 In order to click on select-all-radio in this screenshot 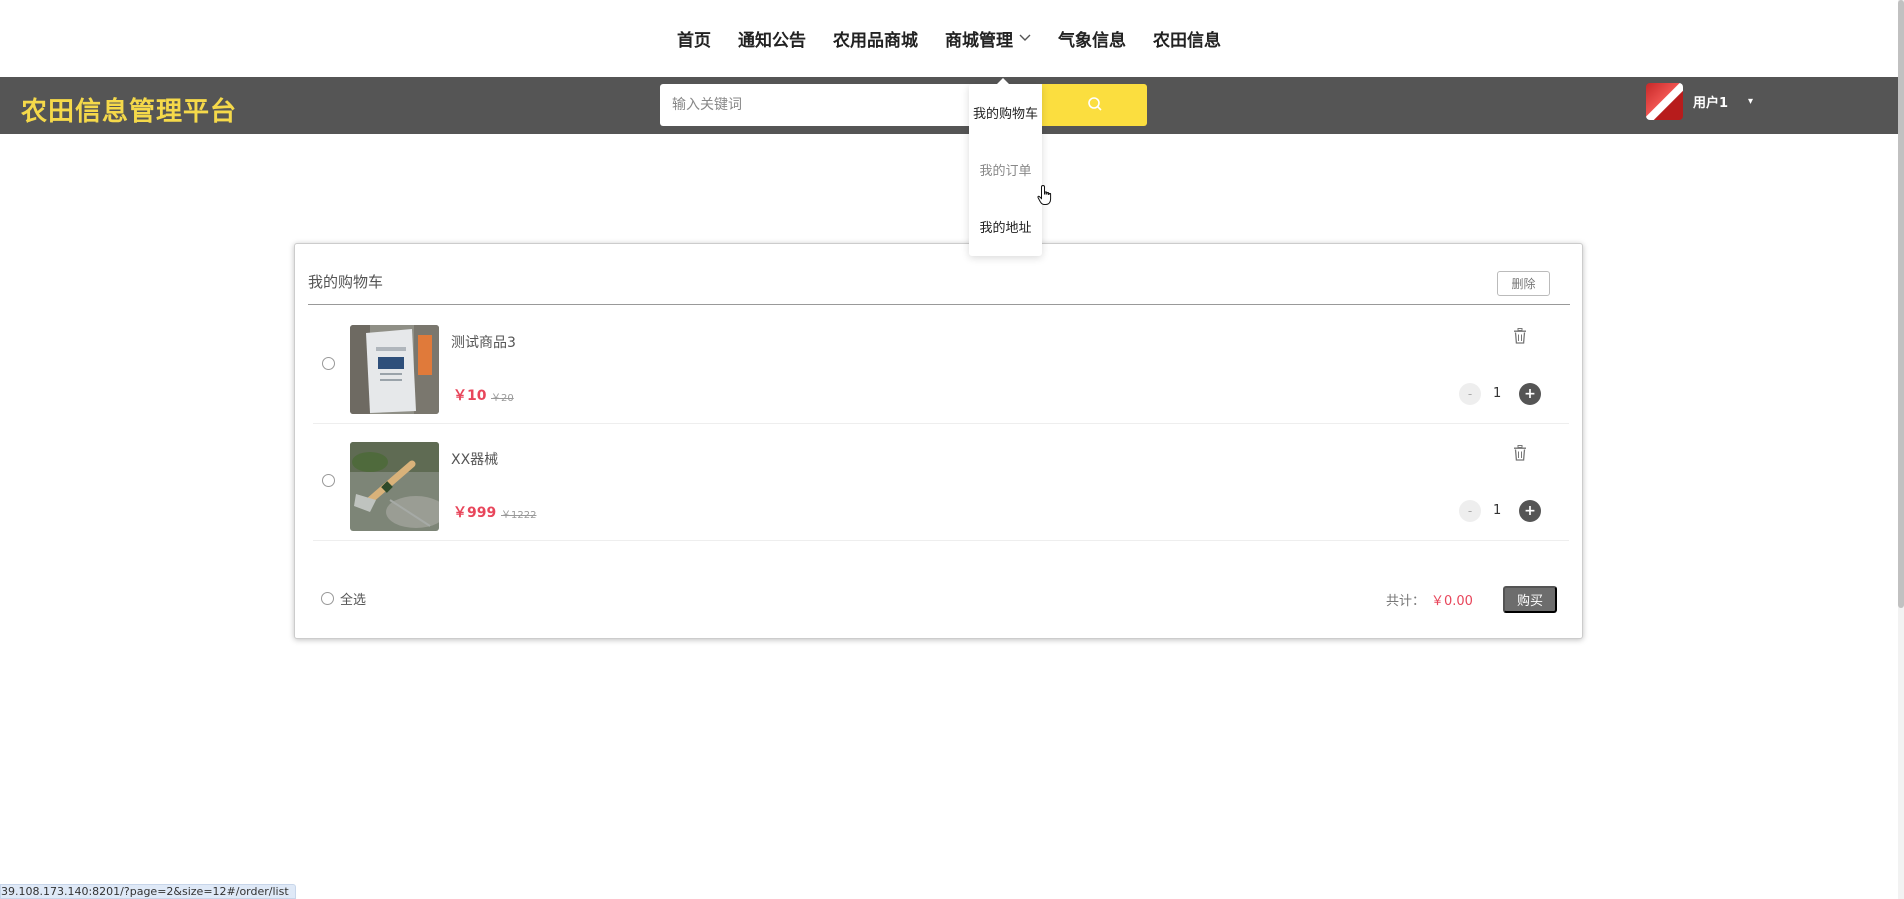, I will do `click(327, 598)`.